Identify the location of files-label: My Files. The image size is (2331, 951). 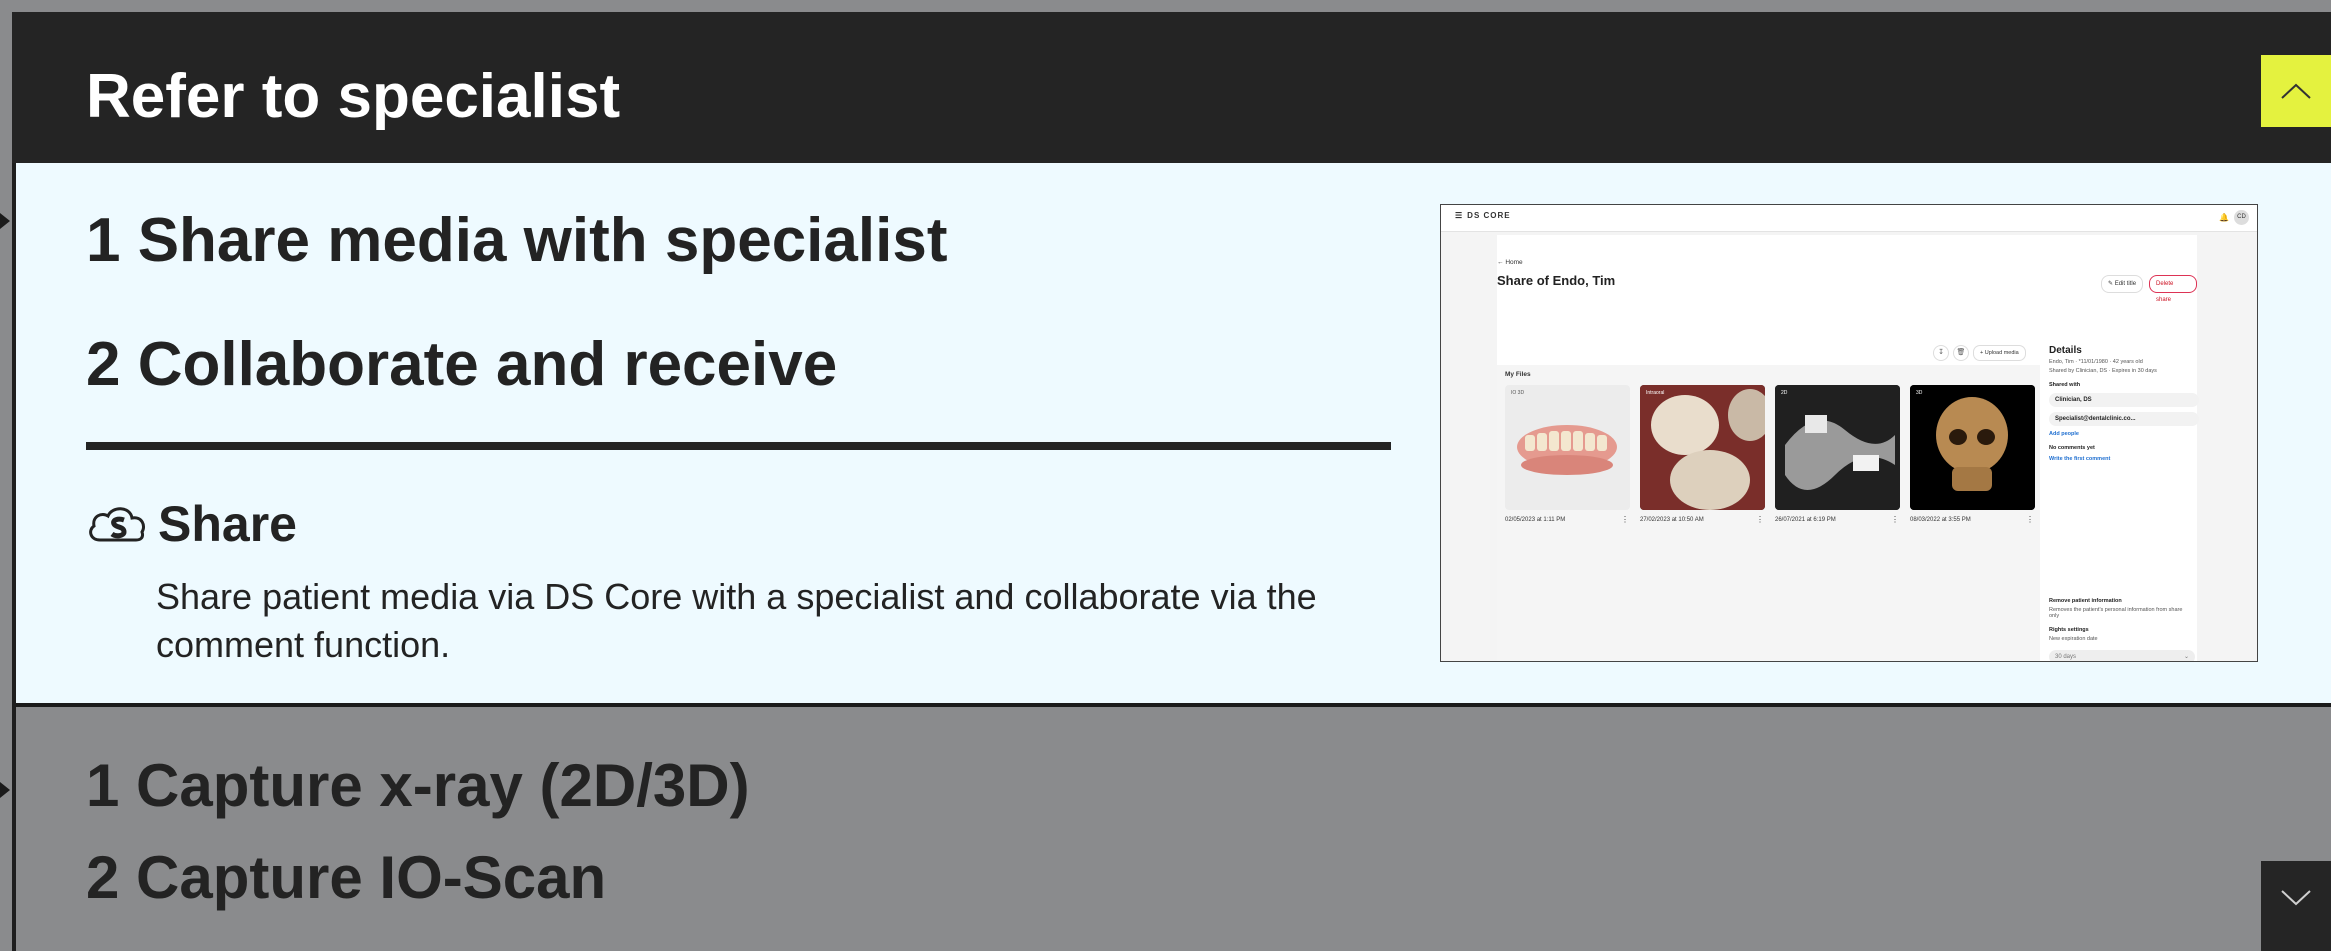
(1518, 374).